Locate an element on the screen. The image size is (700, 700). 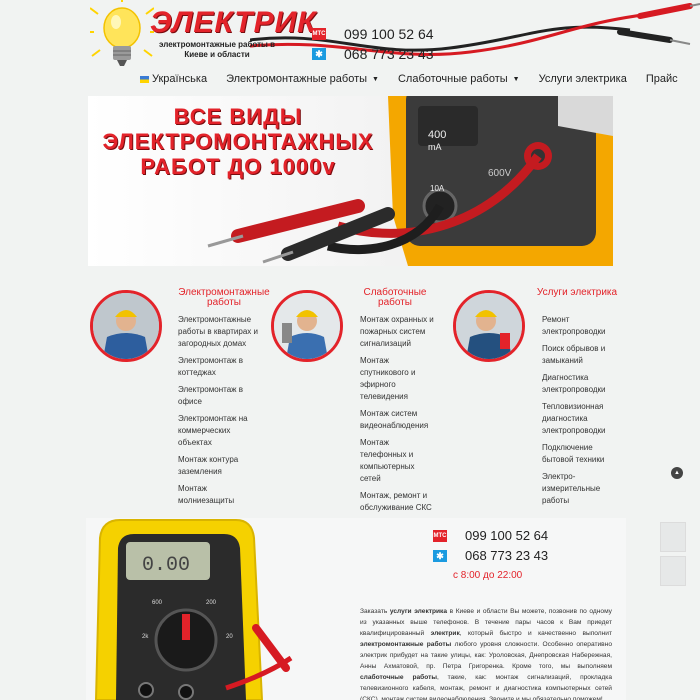
svg-text: 0.00 is located at coordinates (166, 565).